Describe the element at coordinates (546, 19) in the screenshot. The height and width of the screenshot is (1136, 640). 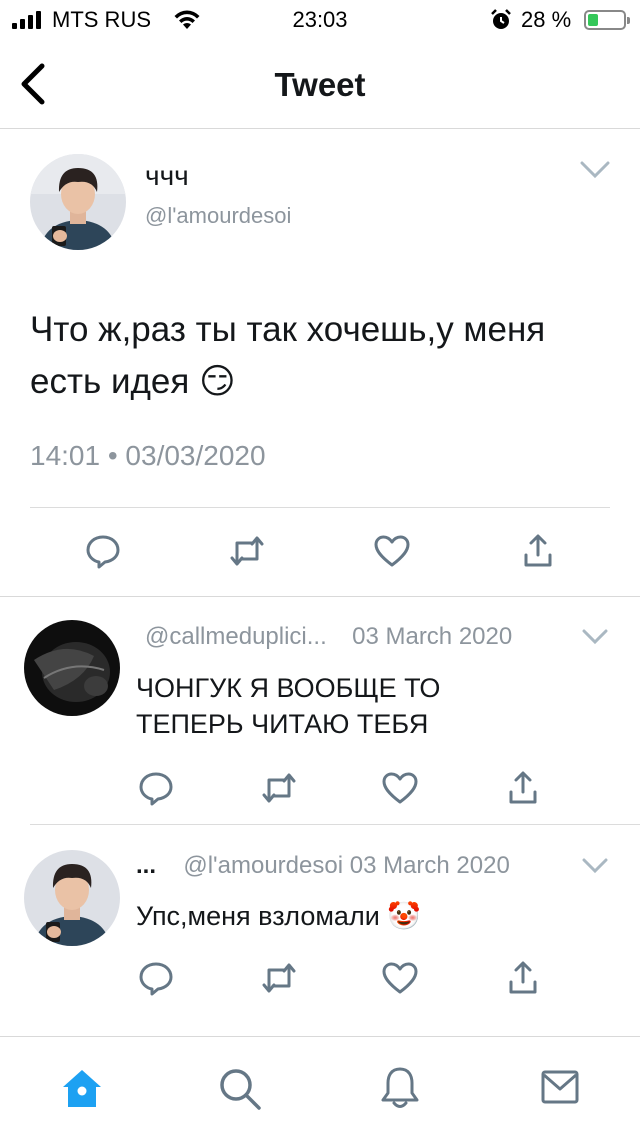
I see `battery-percentage: 28 %` at that location.